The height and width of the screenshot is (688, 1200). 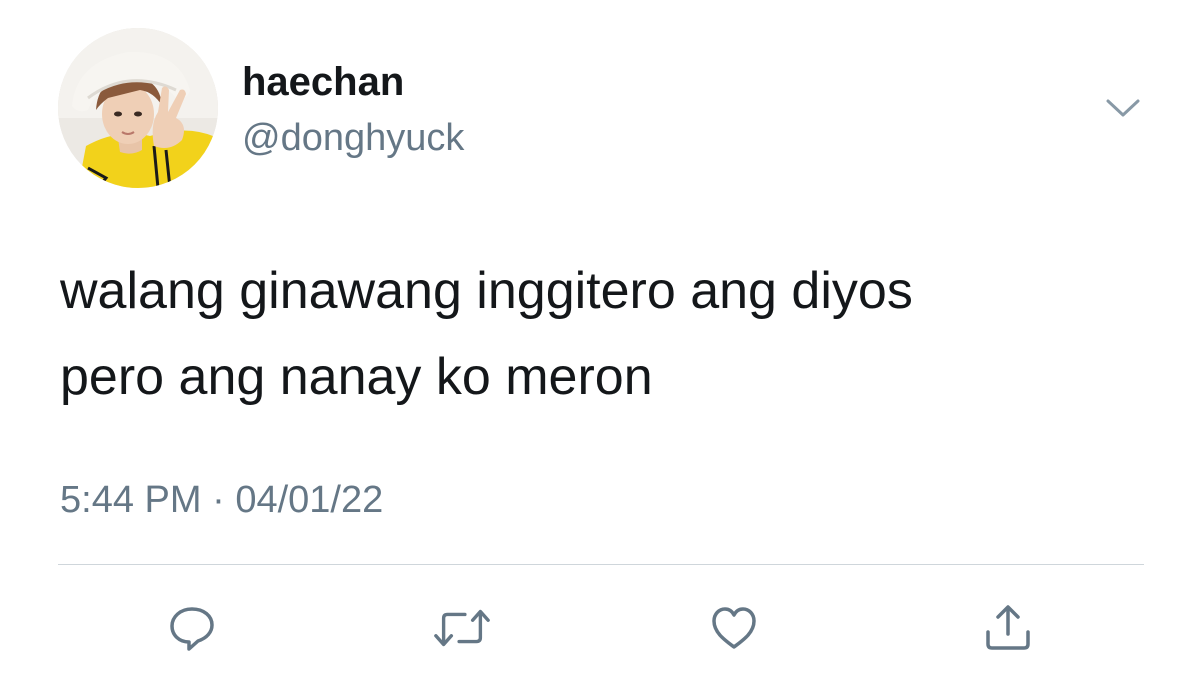 What do you see at coordinates (323, 82) in the screenshot?
I see `author-display-name: haechan` at bounding box center [323, 82].